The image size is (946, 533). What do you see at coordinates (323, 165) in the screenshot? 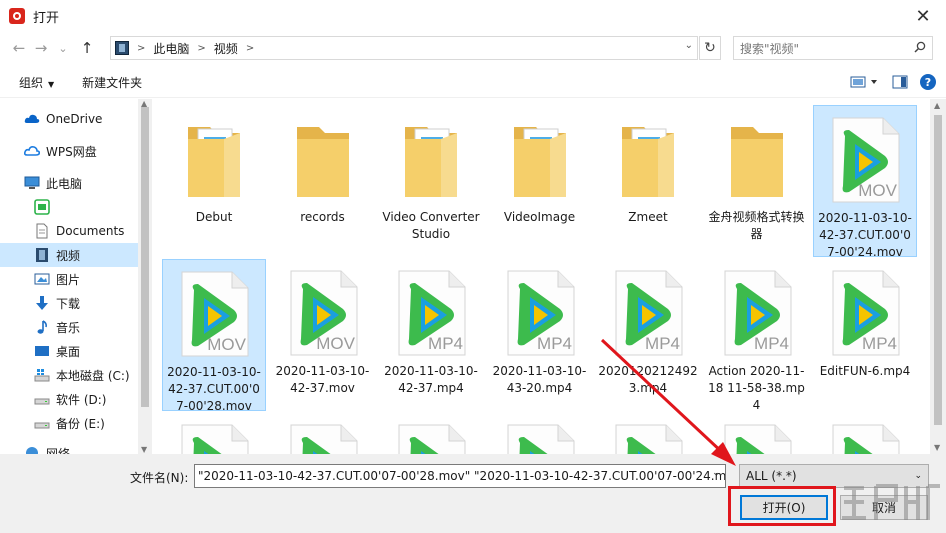
I see `folder-item: records` at bounding box center [323, 165].